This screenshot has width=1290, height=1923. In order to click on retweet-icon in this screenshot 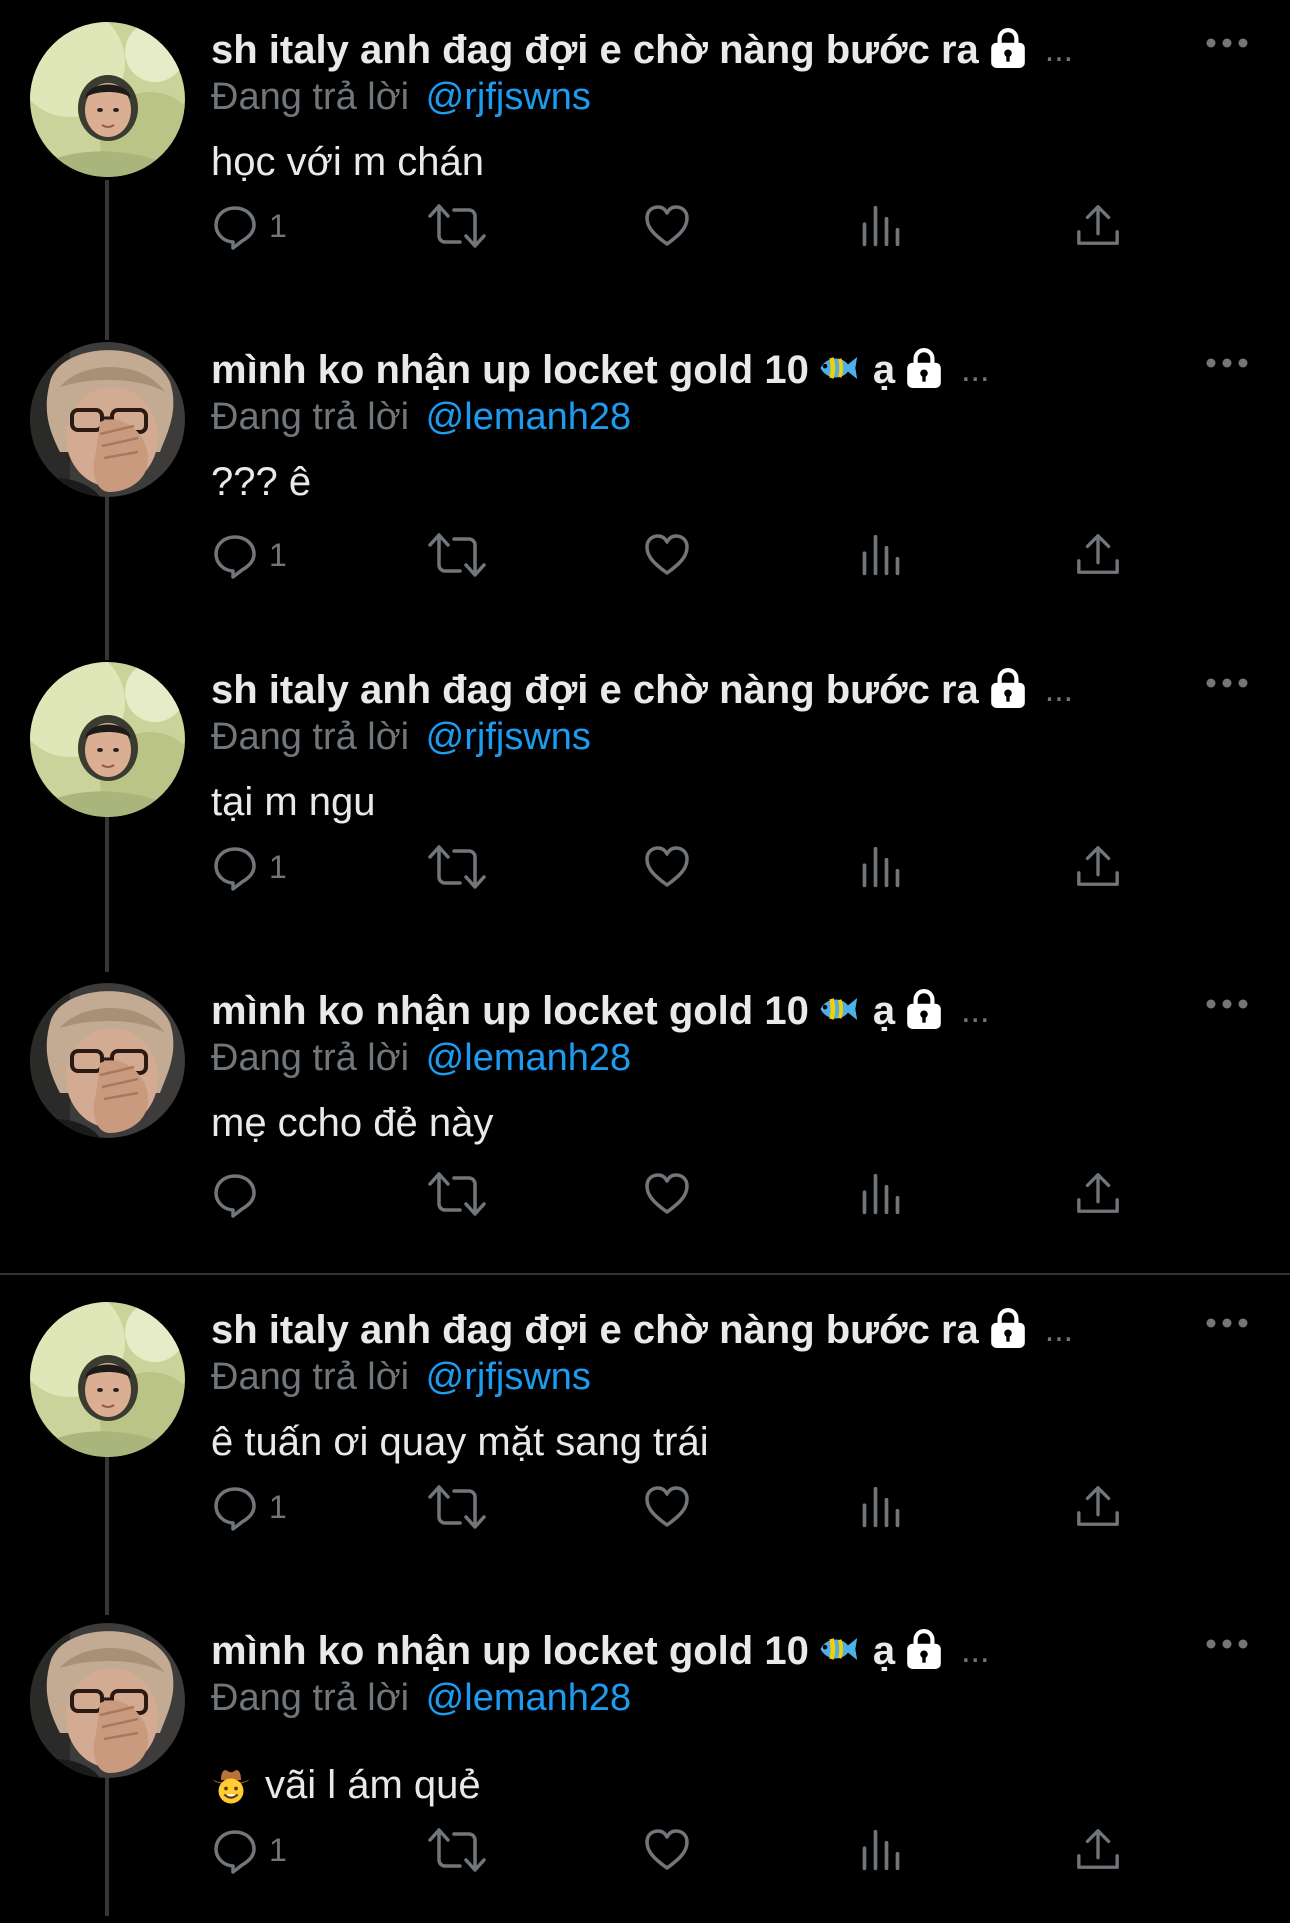, I will do `click(457, 226)`.